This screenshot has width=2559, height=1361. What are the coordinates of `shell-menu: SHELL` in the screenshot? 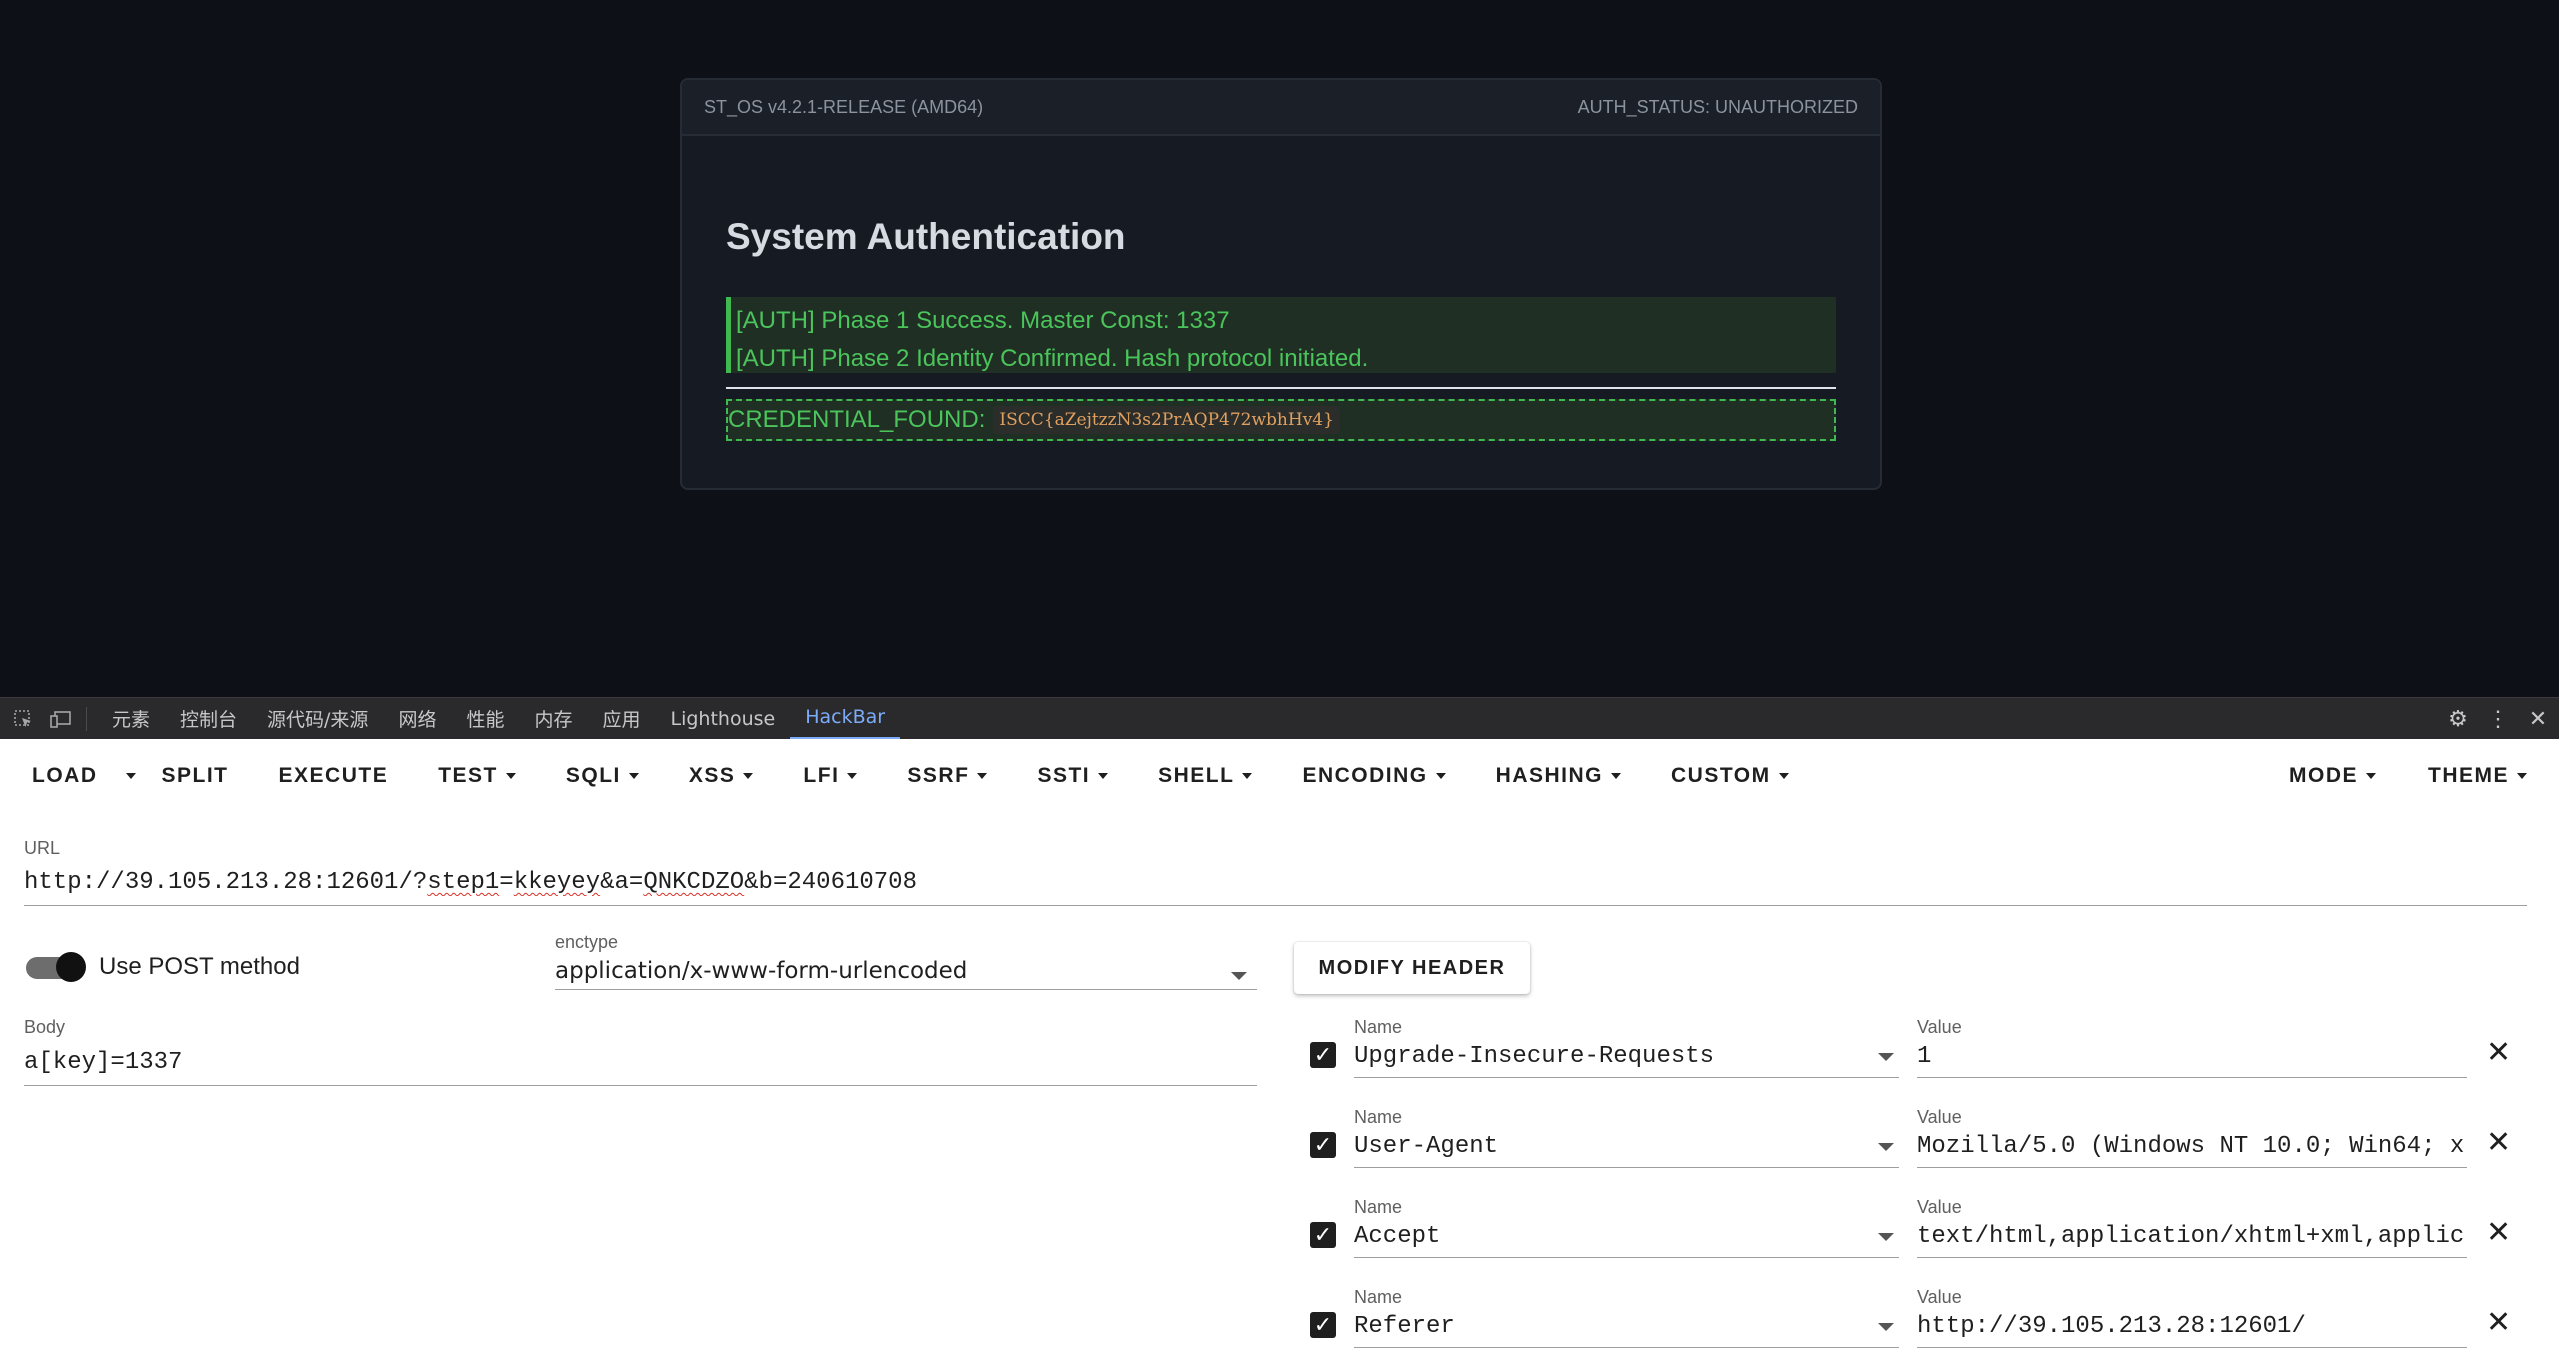 It's located at (1205, 776).